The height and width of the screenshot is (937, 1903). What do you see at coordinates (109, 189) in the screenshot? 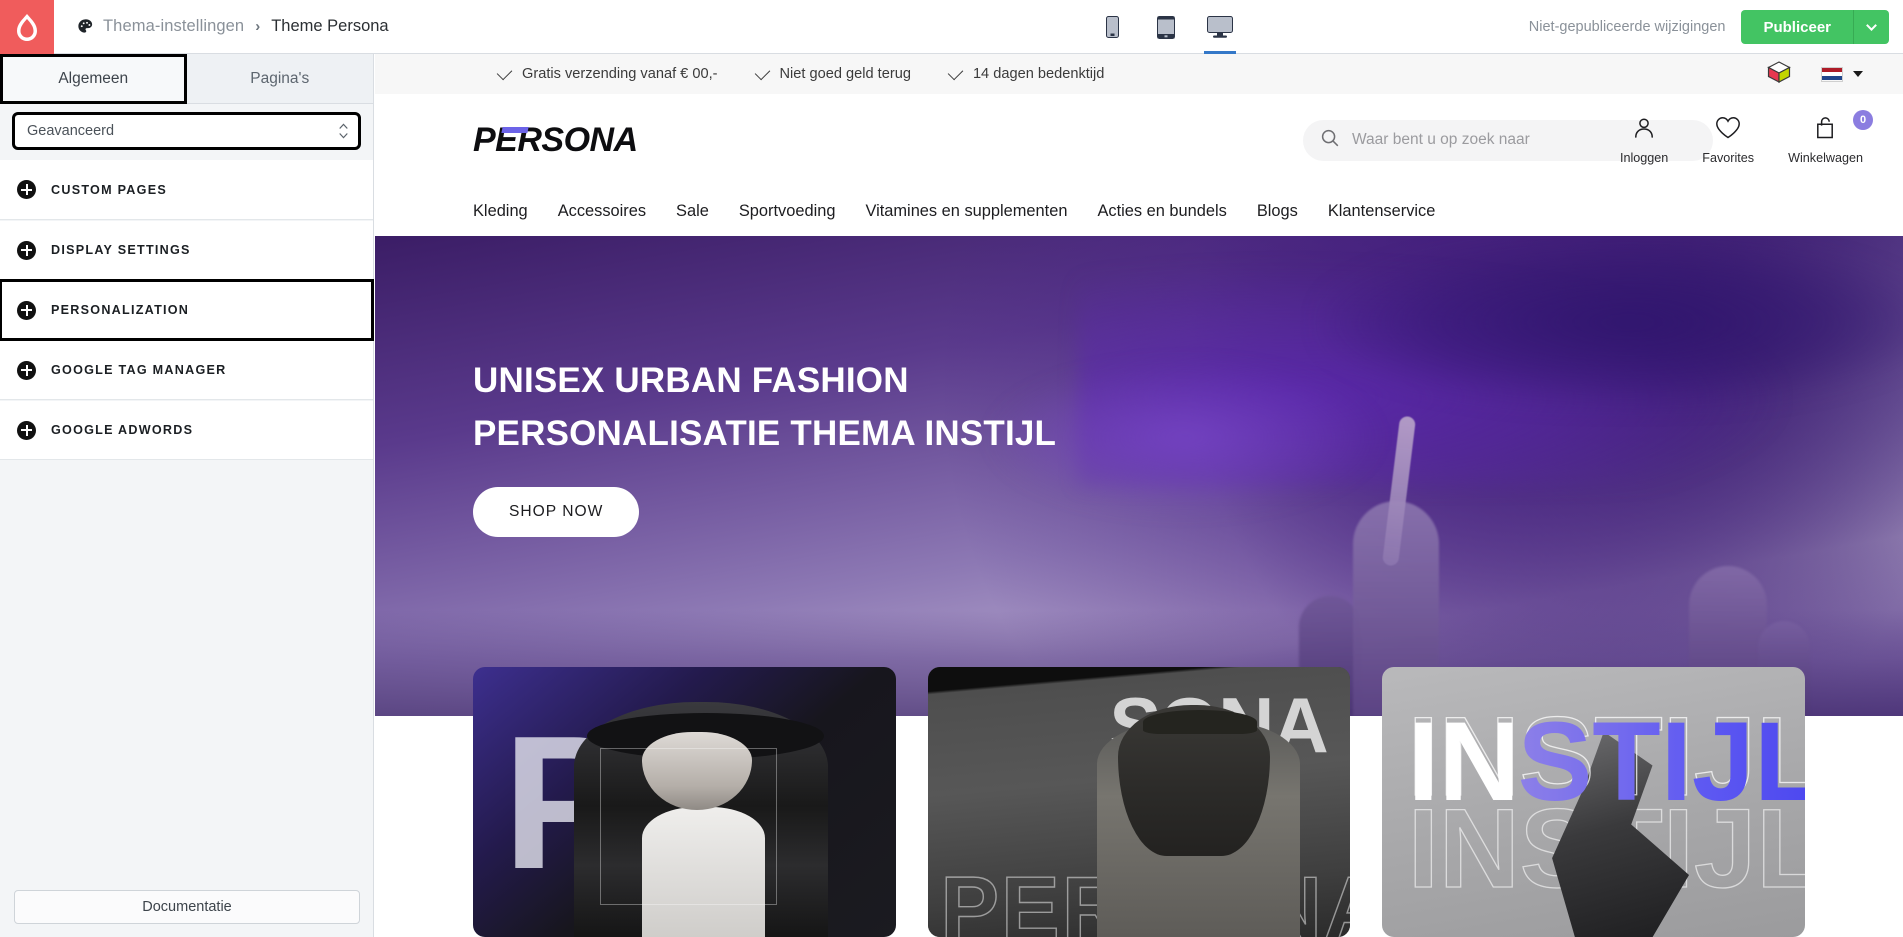
I see `sidebar-section-label: CUSTOM PAGES` at bounding box center [109, 189].